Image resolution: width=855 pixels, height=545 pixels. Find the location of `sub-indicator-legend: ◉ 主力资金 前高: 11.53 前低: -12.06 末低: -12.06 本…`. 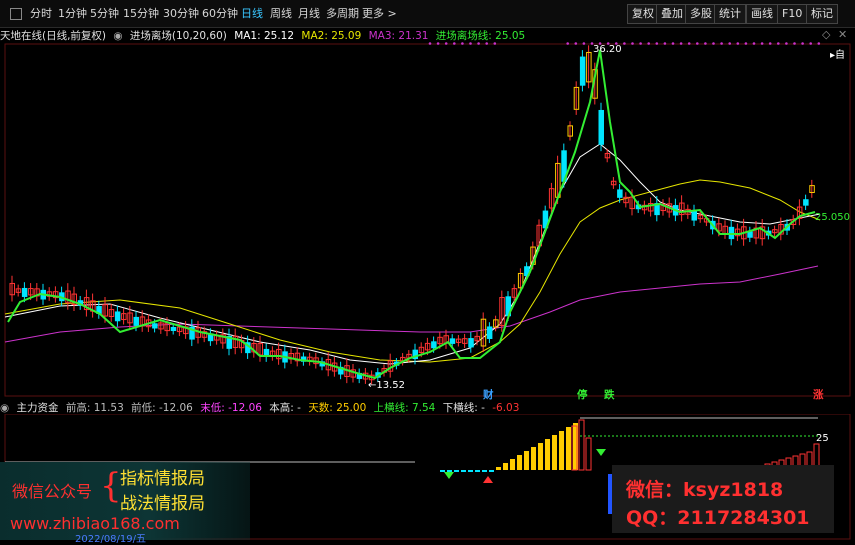

sub-indicator-legend: ◉ 主力资金 前高: 11.53 前低: -12.06 末低: -12.06 本… is located at coordinates (427, 407).